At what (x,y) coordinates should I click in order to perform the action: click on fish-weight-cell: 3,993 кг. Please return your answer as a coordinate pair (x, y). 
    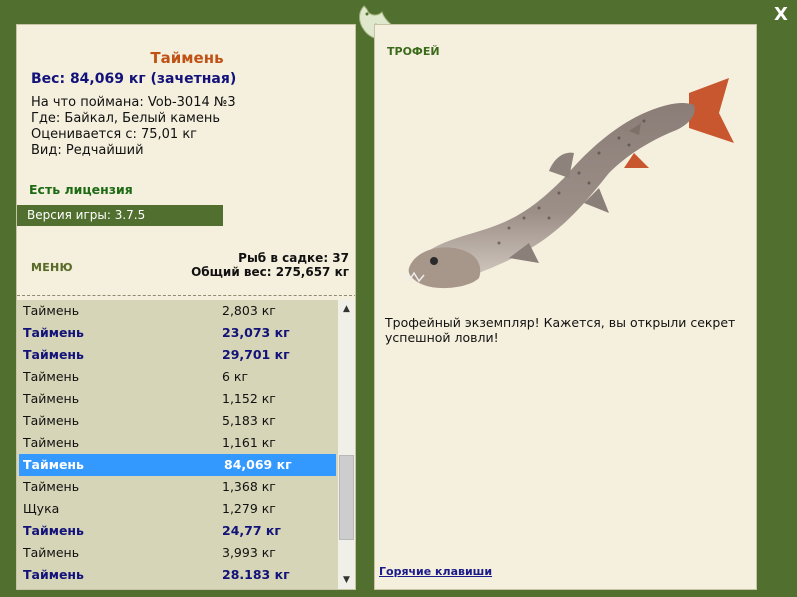
    Looking at the image, I should click on (249, 552).